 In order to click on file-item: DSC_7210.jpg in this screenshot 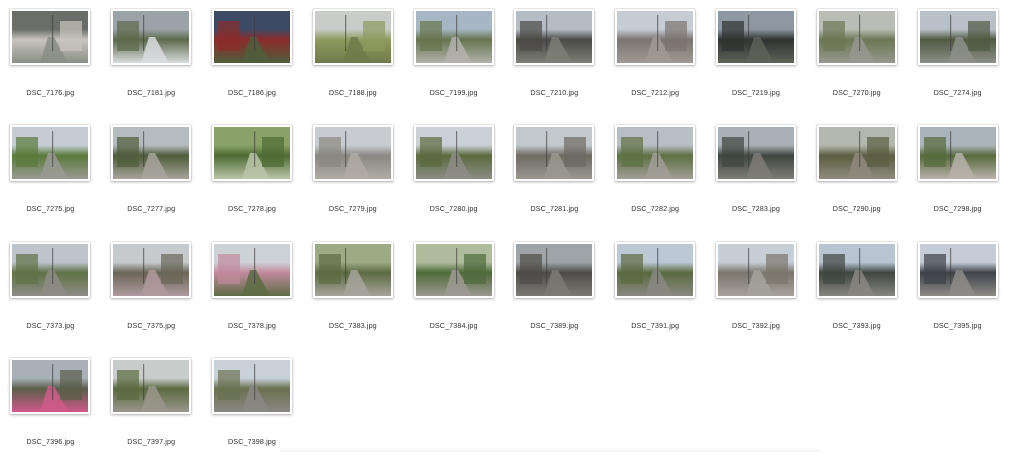, I will do `click(554, 58)`.